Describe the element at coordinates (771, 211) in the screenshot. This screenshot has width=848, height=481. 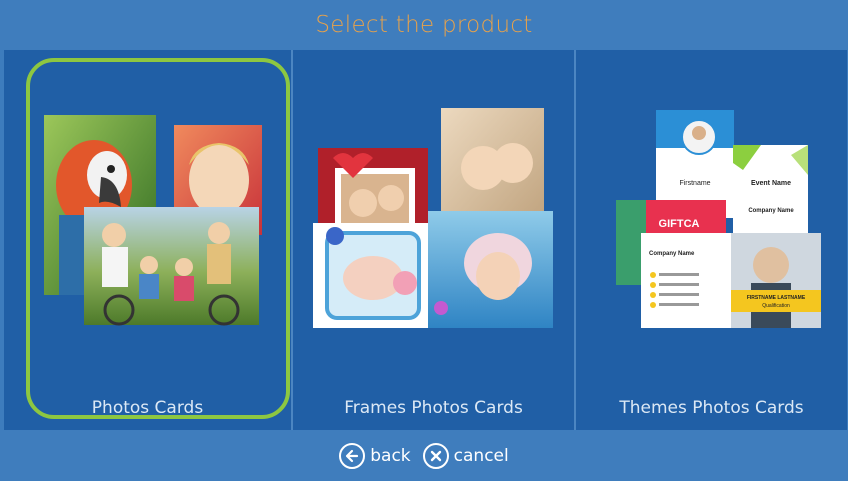
I see `company-name-text: Company Name` at that location.